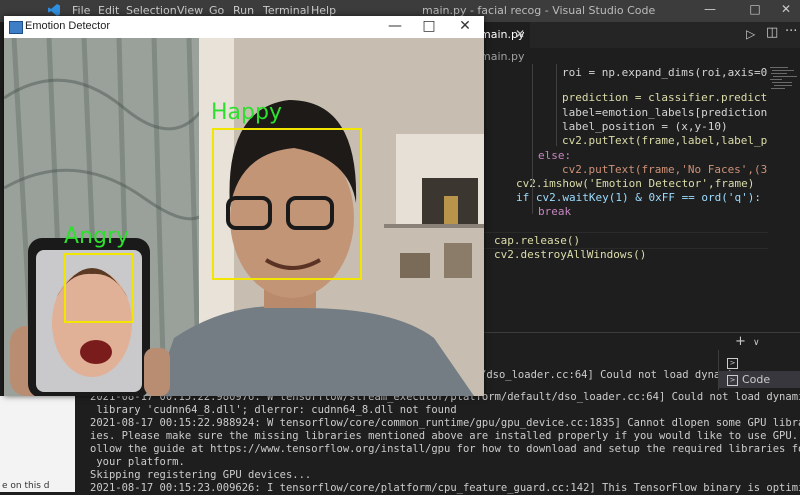  What do you see at coordinates (244, 27) in the screenshot?
I see `emotion-detector-titlebar: Emotion Detector — □ ✕` at bounding box center [244, 27].